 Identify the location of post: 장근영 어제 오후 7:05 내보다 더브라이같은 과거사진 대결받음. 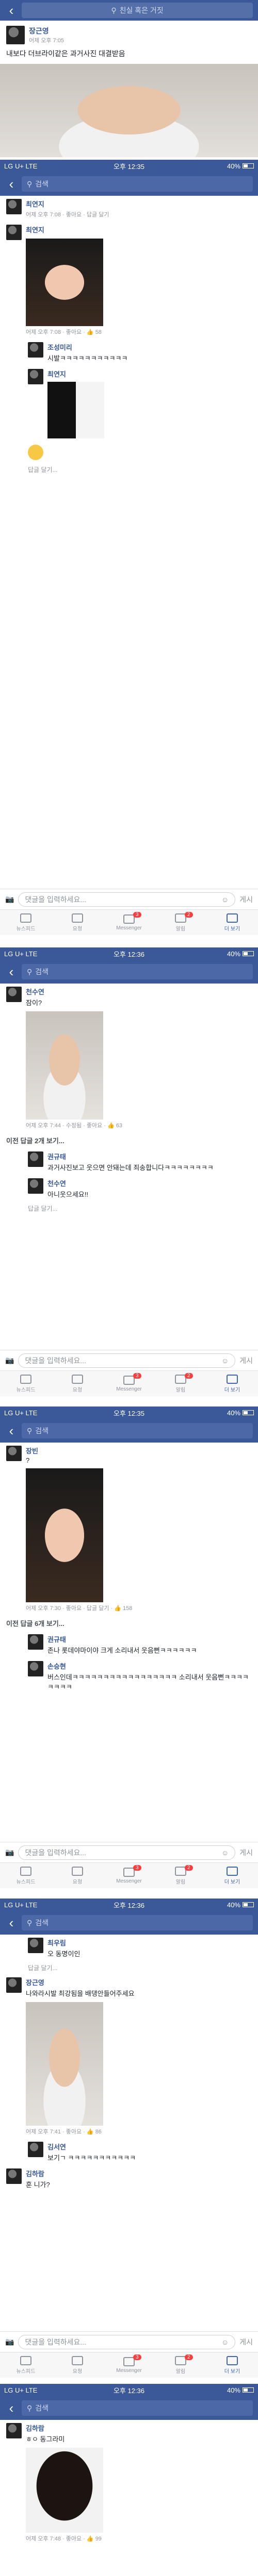
(129, 43).